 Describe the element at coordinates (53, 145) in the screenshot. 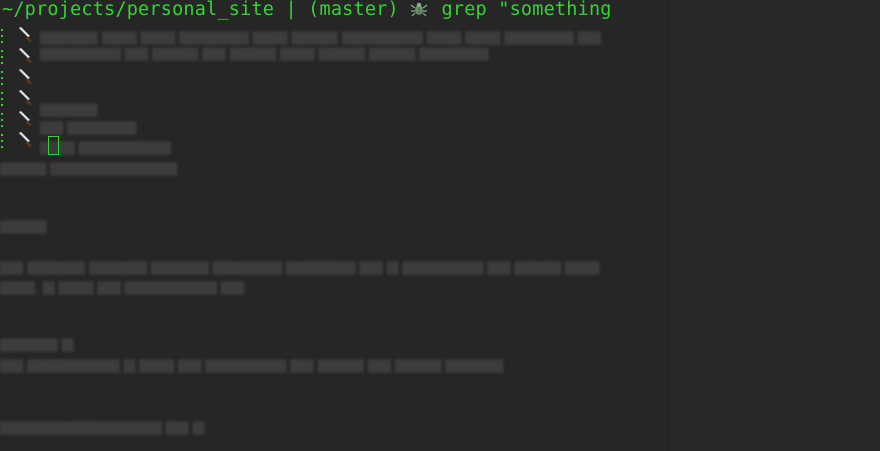

I see `text-cursor` at that location.